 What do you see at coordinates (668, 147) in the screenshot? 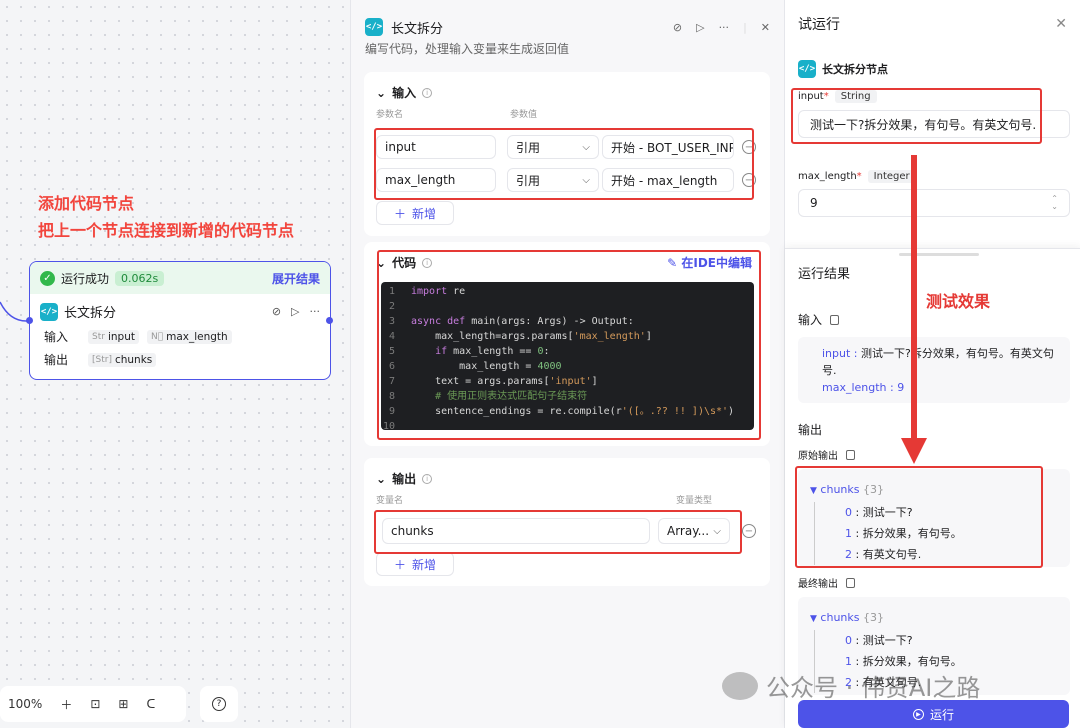
I see `input-ref-select: 开始 - BOT_USER_INPUT` at bounding box center [668, 147].